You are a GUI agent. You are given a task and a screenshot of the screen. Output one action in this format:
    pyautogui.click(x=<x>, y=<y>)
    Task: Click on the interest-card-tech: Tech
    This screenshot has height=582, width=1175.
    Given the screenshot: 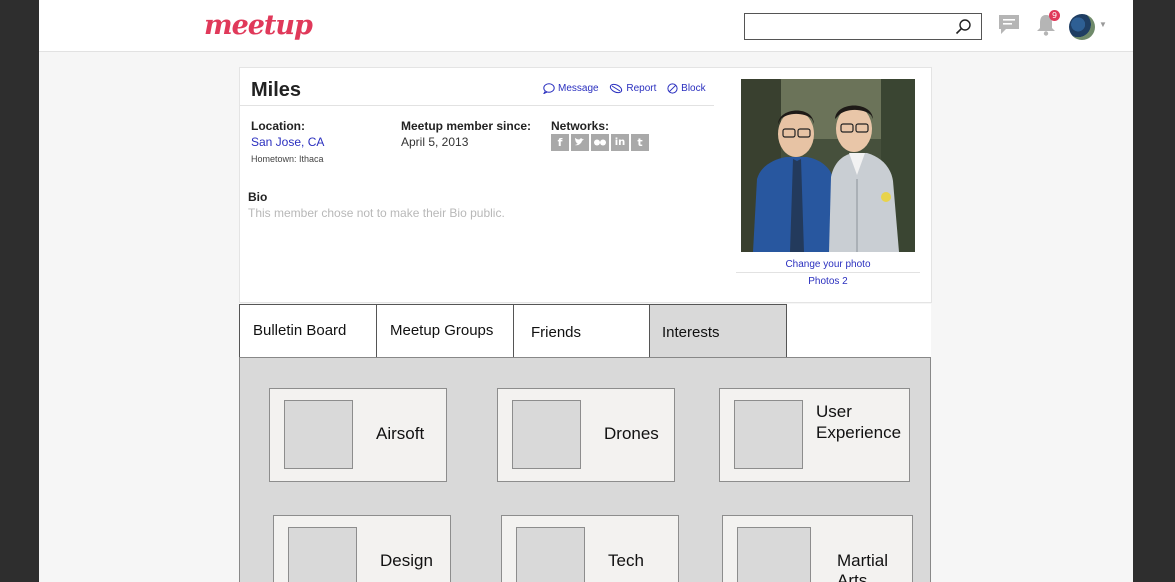 What is the action you would take?
    pyautogui.click(x=590, y=548)
    